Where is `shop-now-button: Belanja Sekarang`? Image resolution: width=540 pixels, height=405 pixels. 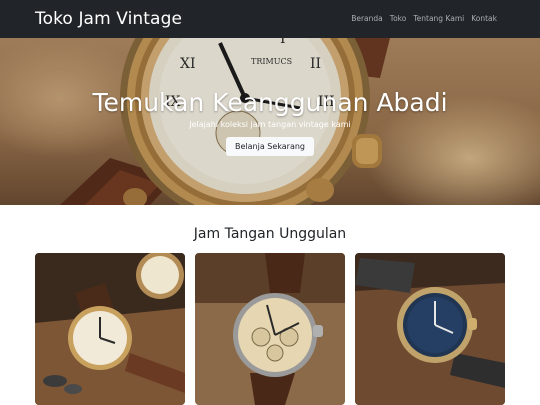
shop-now-button: Belanja Sekarang is located at coordinates (270, 146).